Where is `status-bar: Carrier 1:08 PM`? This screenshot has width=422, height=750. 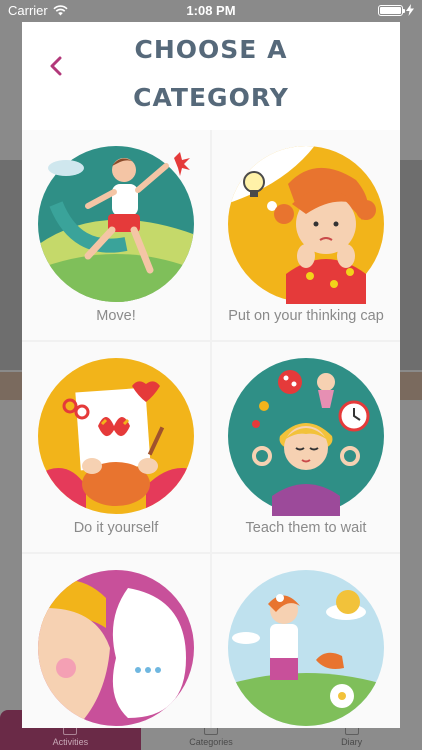 status-bar: Carrier 1:08 PM is located at coordinates (211, 10).